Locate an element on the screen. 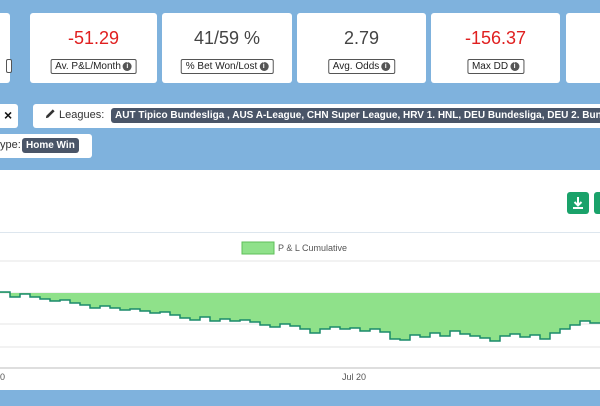  download-button is located at coordinates (578, 203).